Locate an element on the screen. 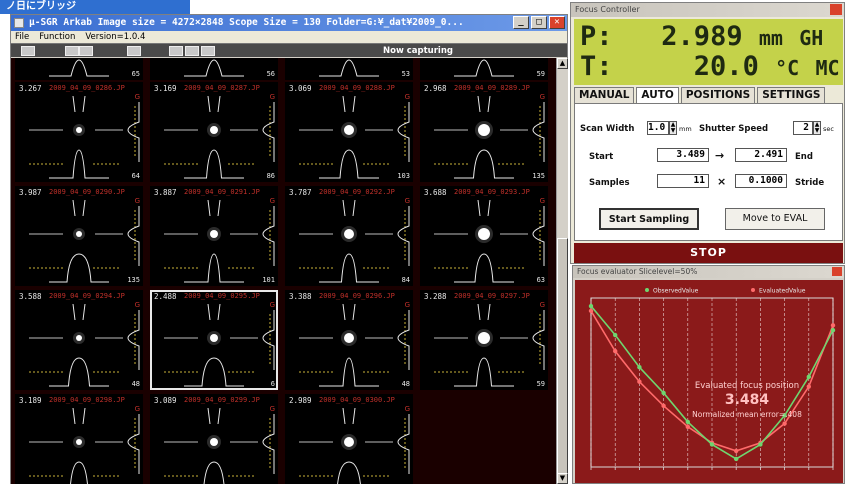 The width and height of the screenshot is (845, 484). shutter-speed-spinner: ▲ ▼ is located at coordinates (817, 128).